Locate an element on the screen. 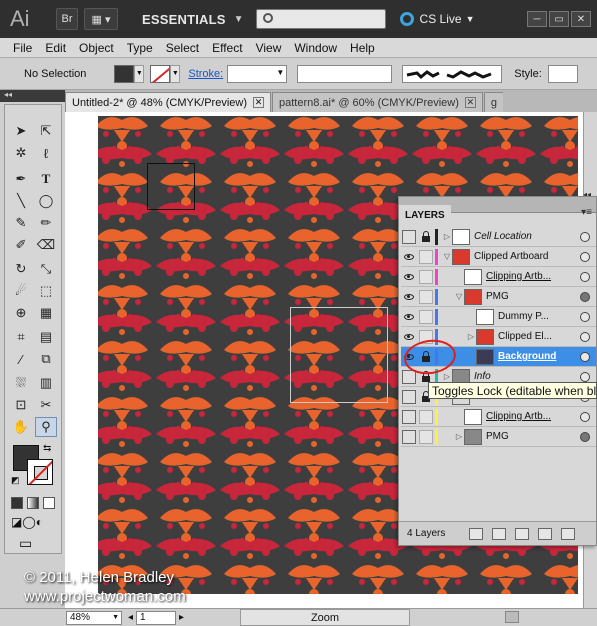 This screenshot has width=597, height=626. stroke-color-box is located at coordinates (40, 472).